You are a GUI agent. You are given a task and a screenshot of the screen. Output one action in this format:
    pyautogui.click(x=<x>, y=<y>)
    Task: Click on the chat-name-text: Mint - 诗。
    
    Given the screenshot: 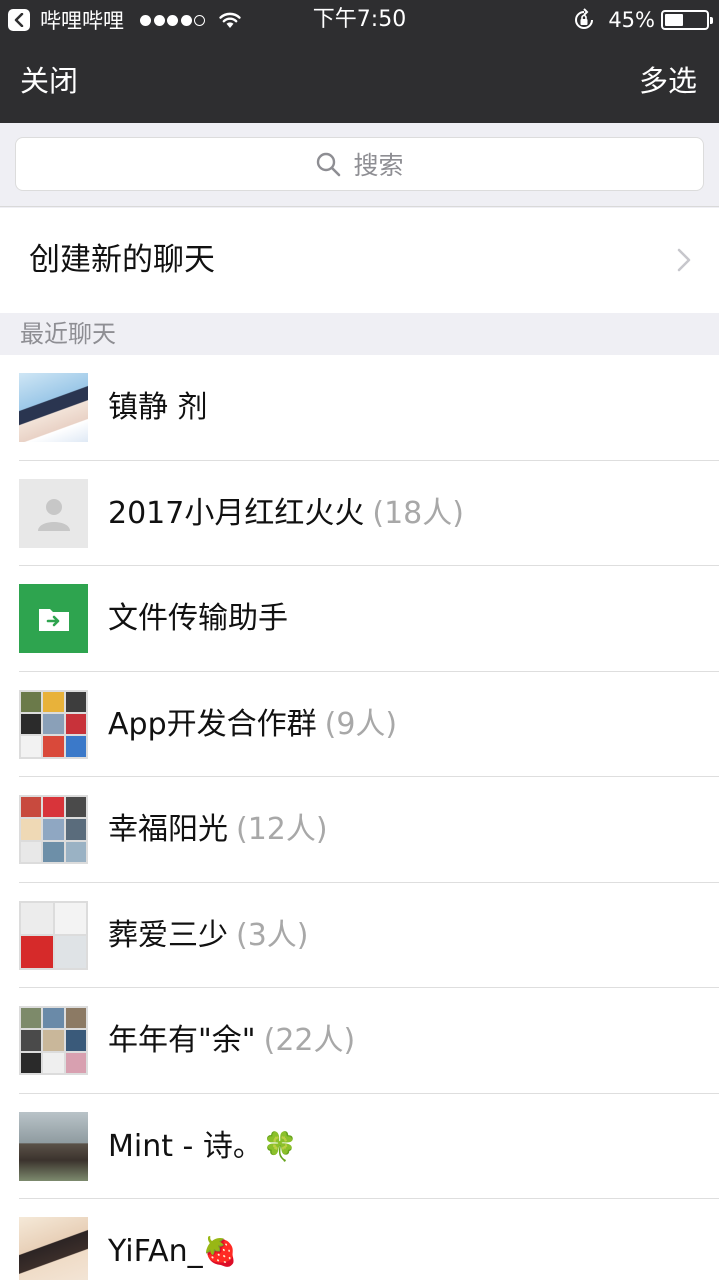 What is the action you would take?
    pyautogui.click(x=185, y=1146)
    